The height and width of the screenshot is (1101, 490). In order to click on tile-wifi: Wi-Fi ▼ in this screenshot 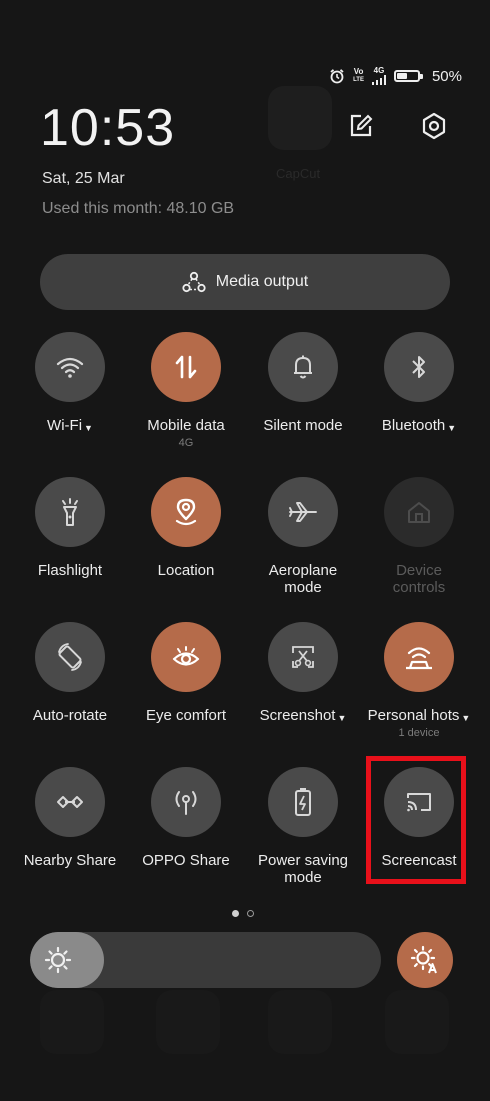, I will do `click(70, 383)`.